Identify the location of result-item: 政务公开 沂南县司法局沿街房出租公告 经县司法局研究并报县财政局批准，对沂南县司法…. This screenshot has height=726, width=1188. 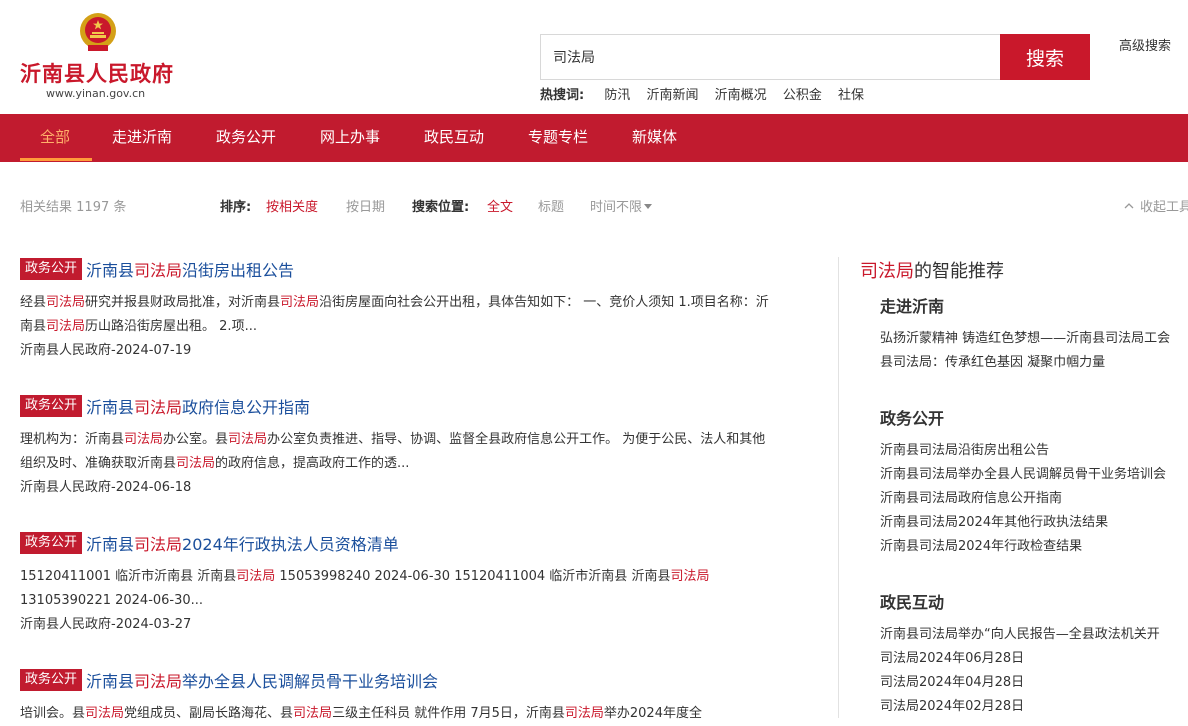
(410, 310).